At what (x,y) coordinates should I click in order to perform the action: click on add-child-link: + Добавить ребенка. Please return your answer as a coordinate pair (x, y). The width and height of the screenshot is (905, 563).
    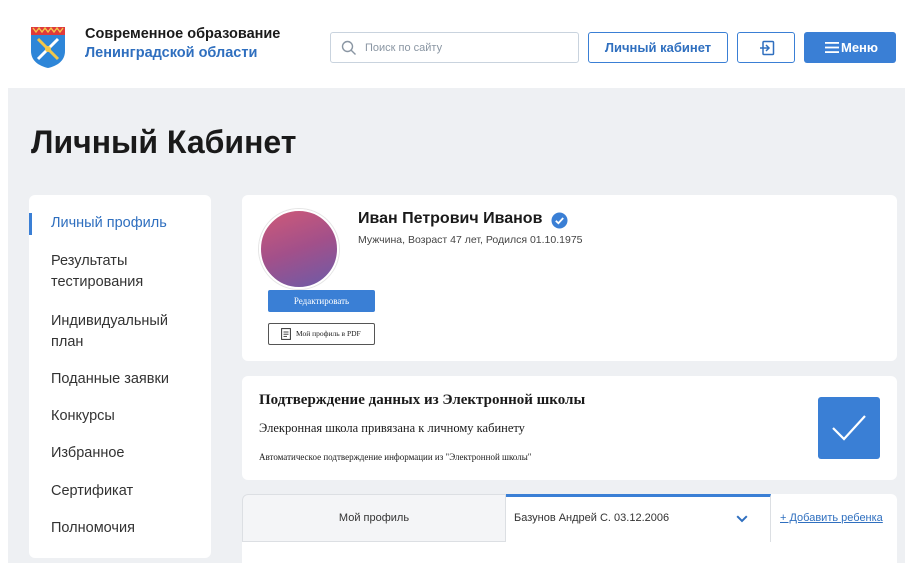
    Looking at the image, I should click on (831, 518).